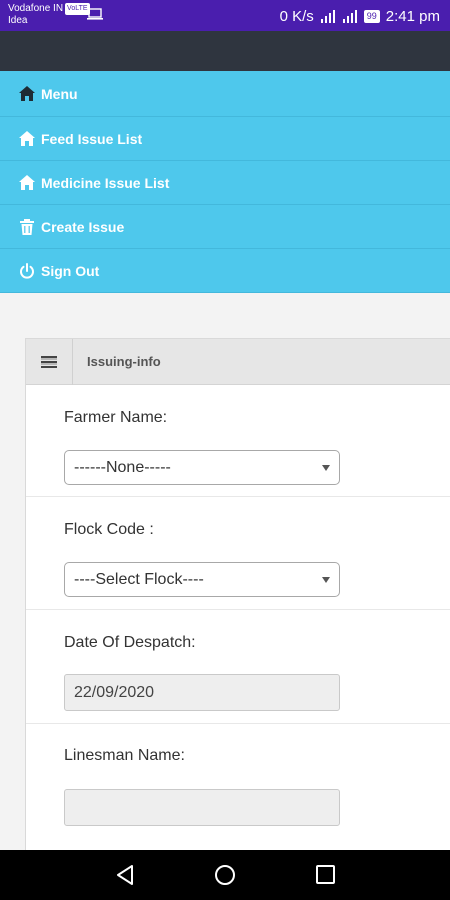  Describe the element at coordinates (27, 270) in the screenshot. I see `power-icon` at that location.